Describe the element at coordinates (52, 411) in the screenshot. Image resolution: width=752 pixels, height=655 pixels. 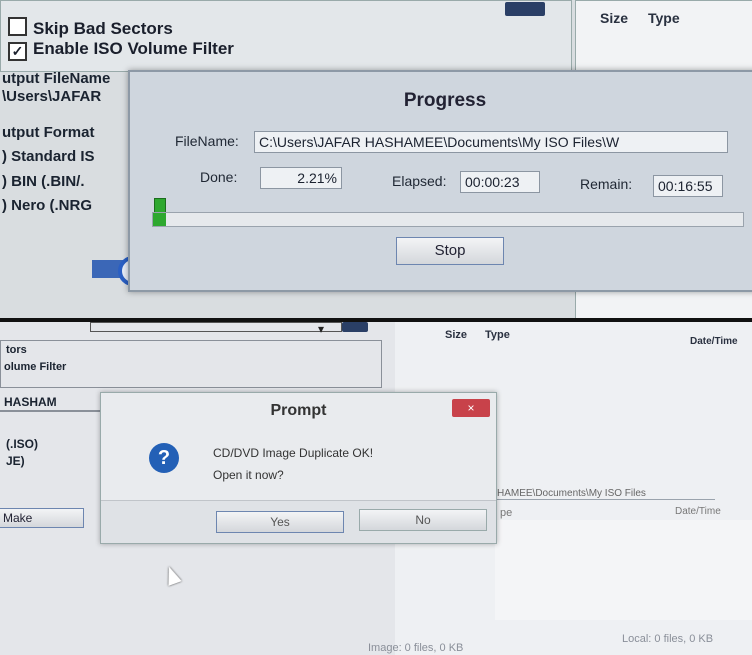
I see `output-path-field-bottom` at that location.